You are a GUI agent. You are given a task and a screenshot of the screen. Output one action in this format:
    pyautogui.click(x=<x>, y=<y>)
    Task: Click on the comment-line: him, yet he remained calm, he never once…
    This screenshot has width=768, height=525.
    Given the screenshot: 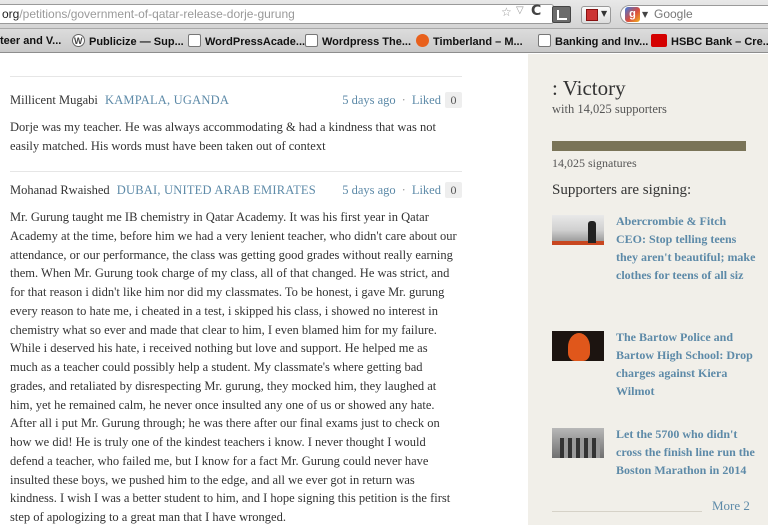 What is the action you would take?
    pyautogui.click(x=222, y=404)
    